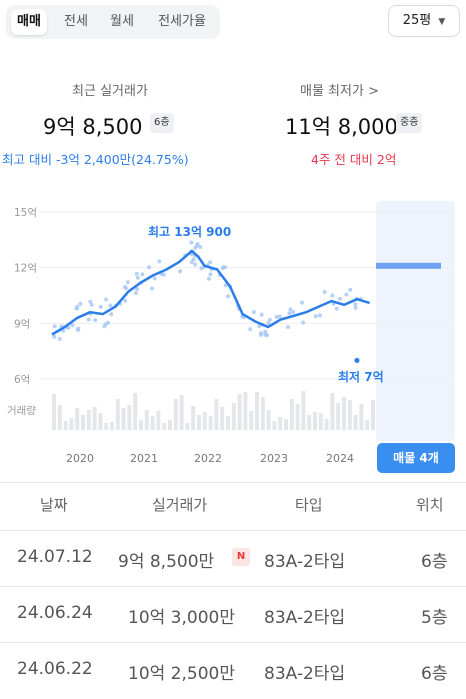  I want to click on row-price: 10억 3,000만, so click(181, 618).